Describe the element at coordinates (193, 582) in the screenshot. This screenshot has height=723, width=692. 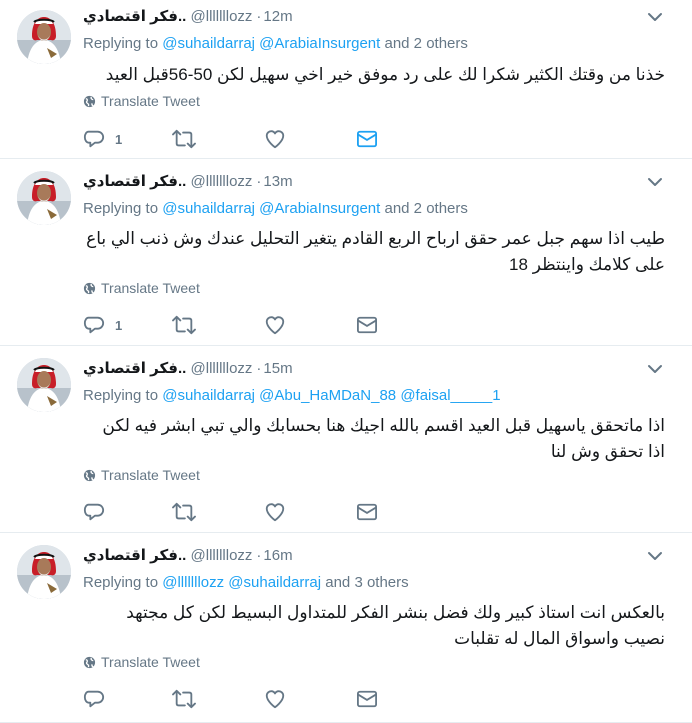
I see `mention-link: @lllllllozz` at that location.